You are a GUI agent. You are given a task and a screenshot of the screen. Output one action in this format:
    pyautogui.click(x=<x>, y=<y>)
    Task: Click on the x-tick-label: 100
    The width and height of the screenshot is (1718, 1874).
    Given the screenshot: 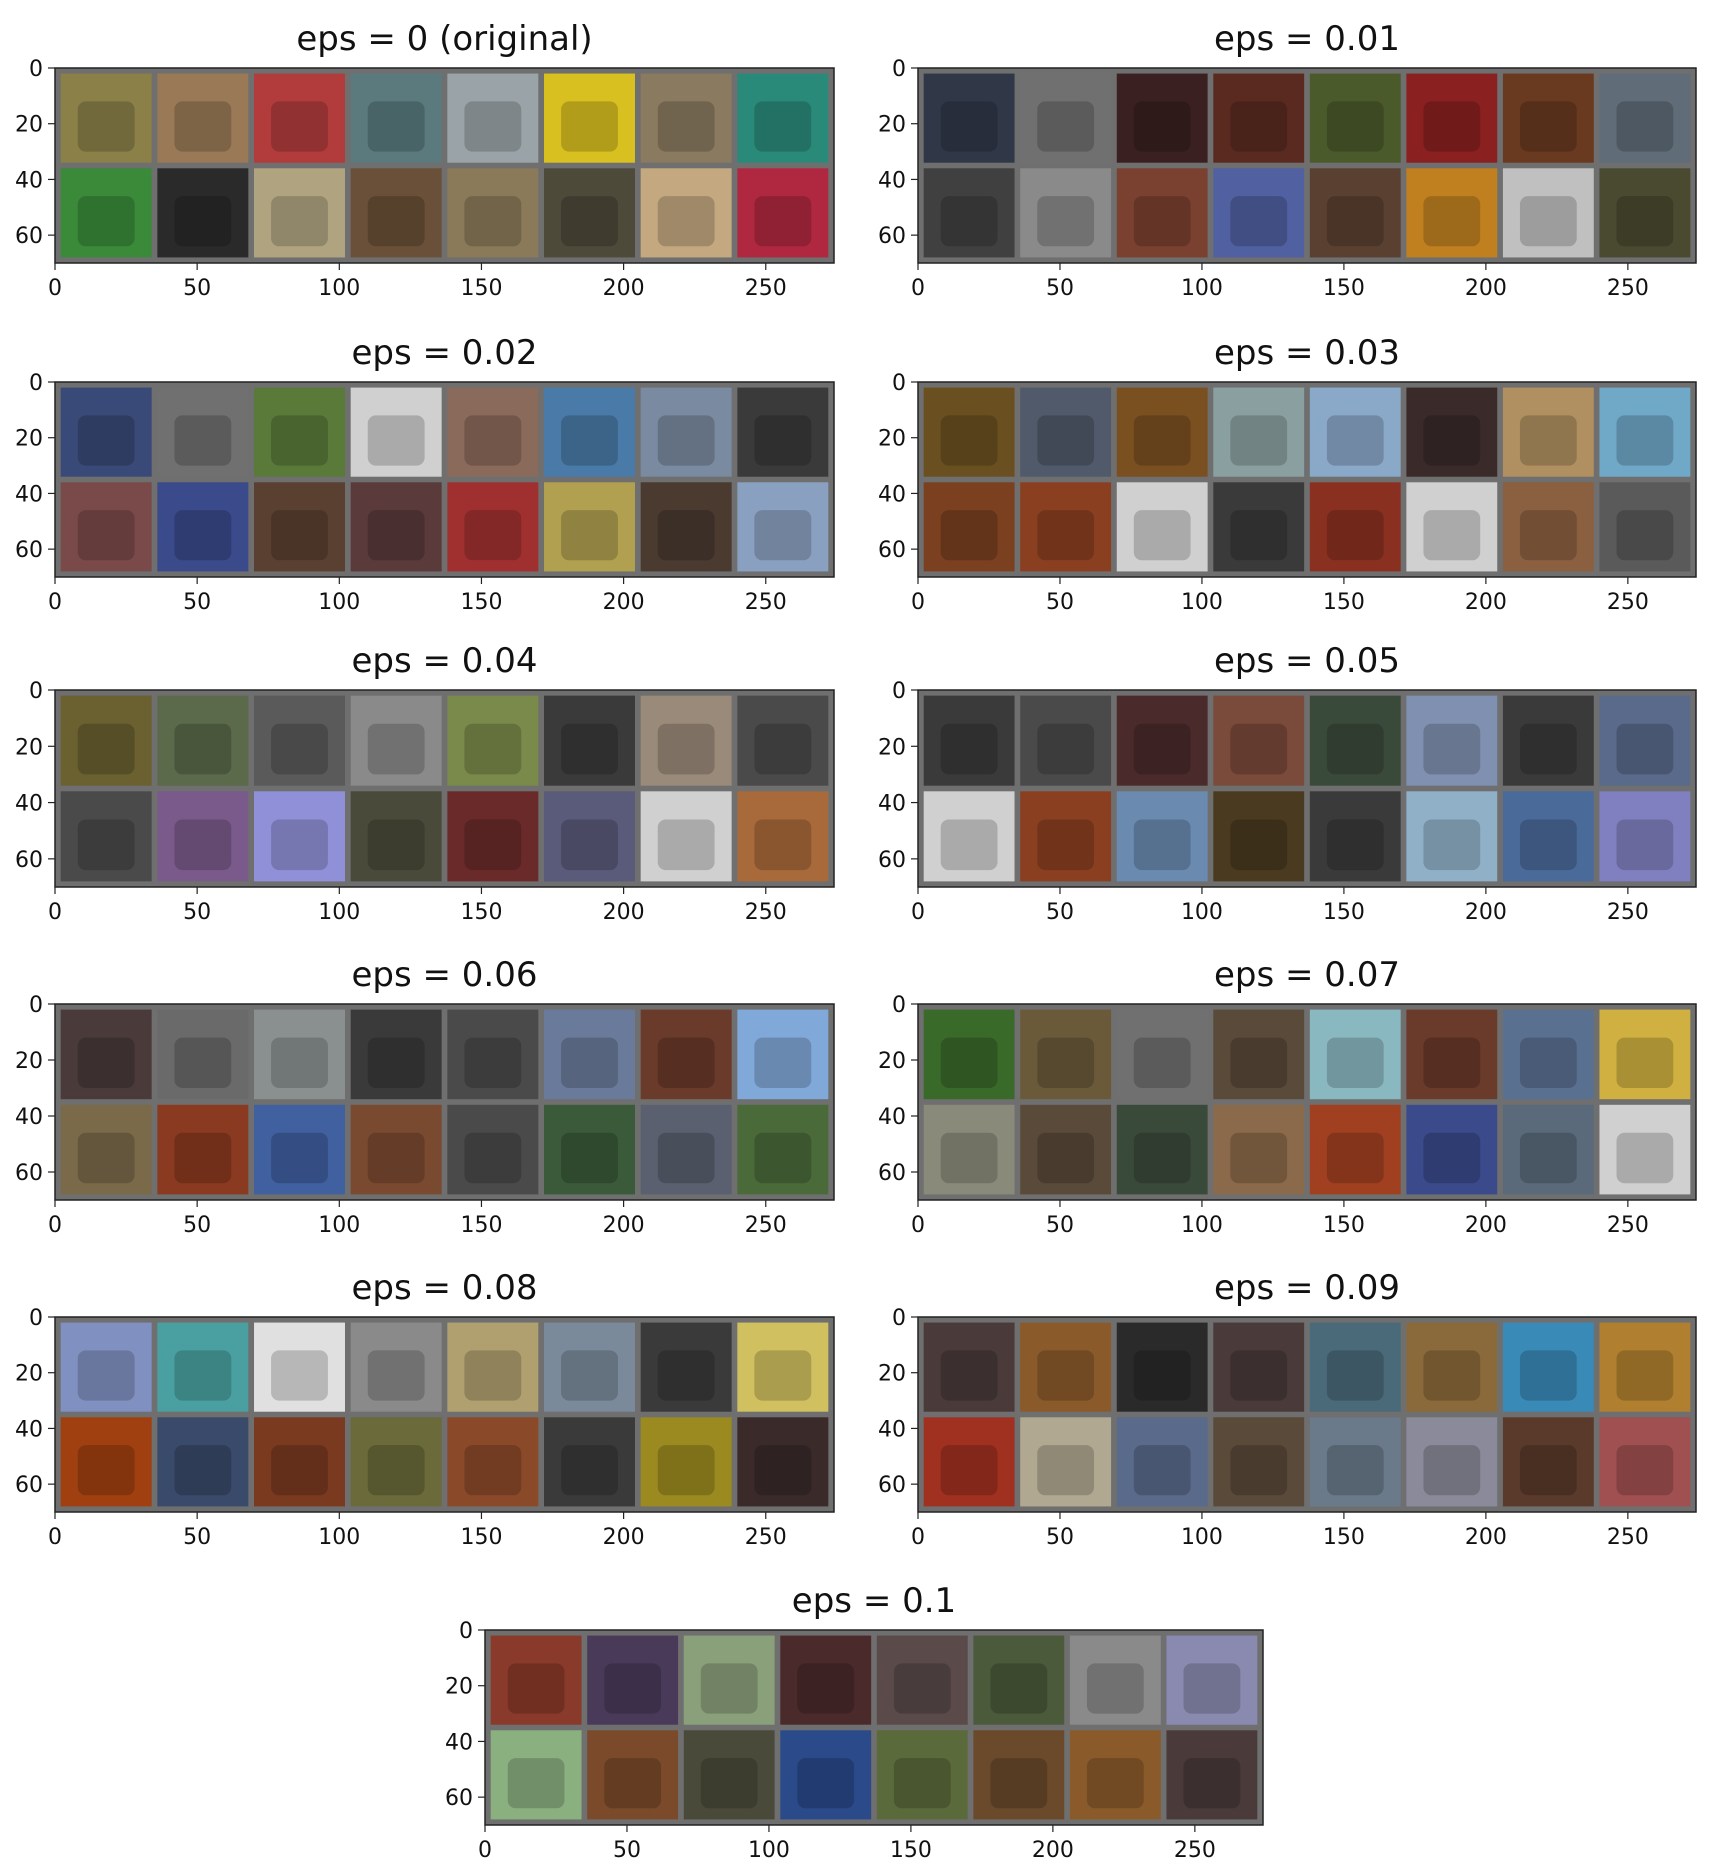 What is the action you would take?
    pyautogui.click(x=339, y=1225)
    